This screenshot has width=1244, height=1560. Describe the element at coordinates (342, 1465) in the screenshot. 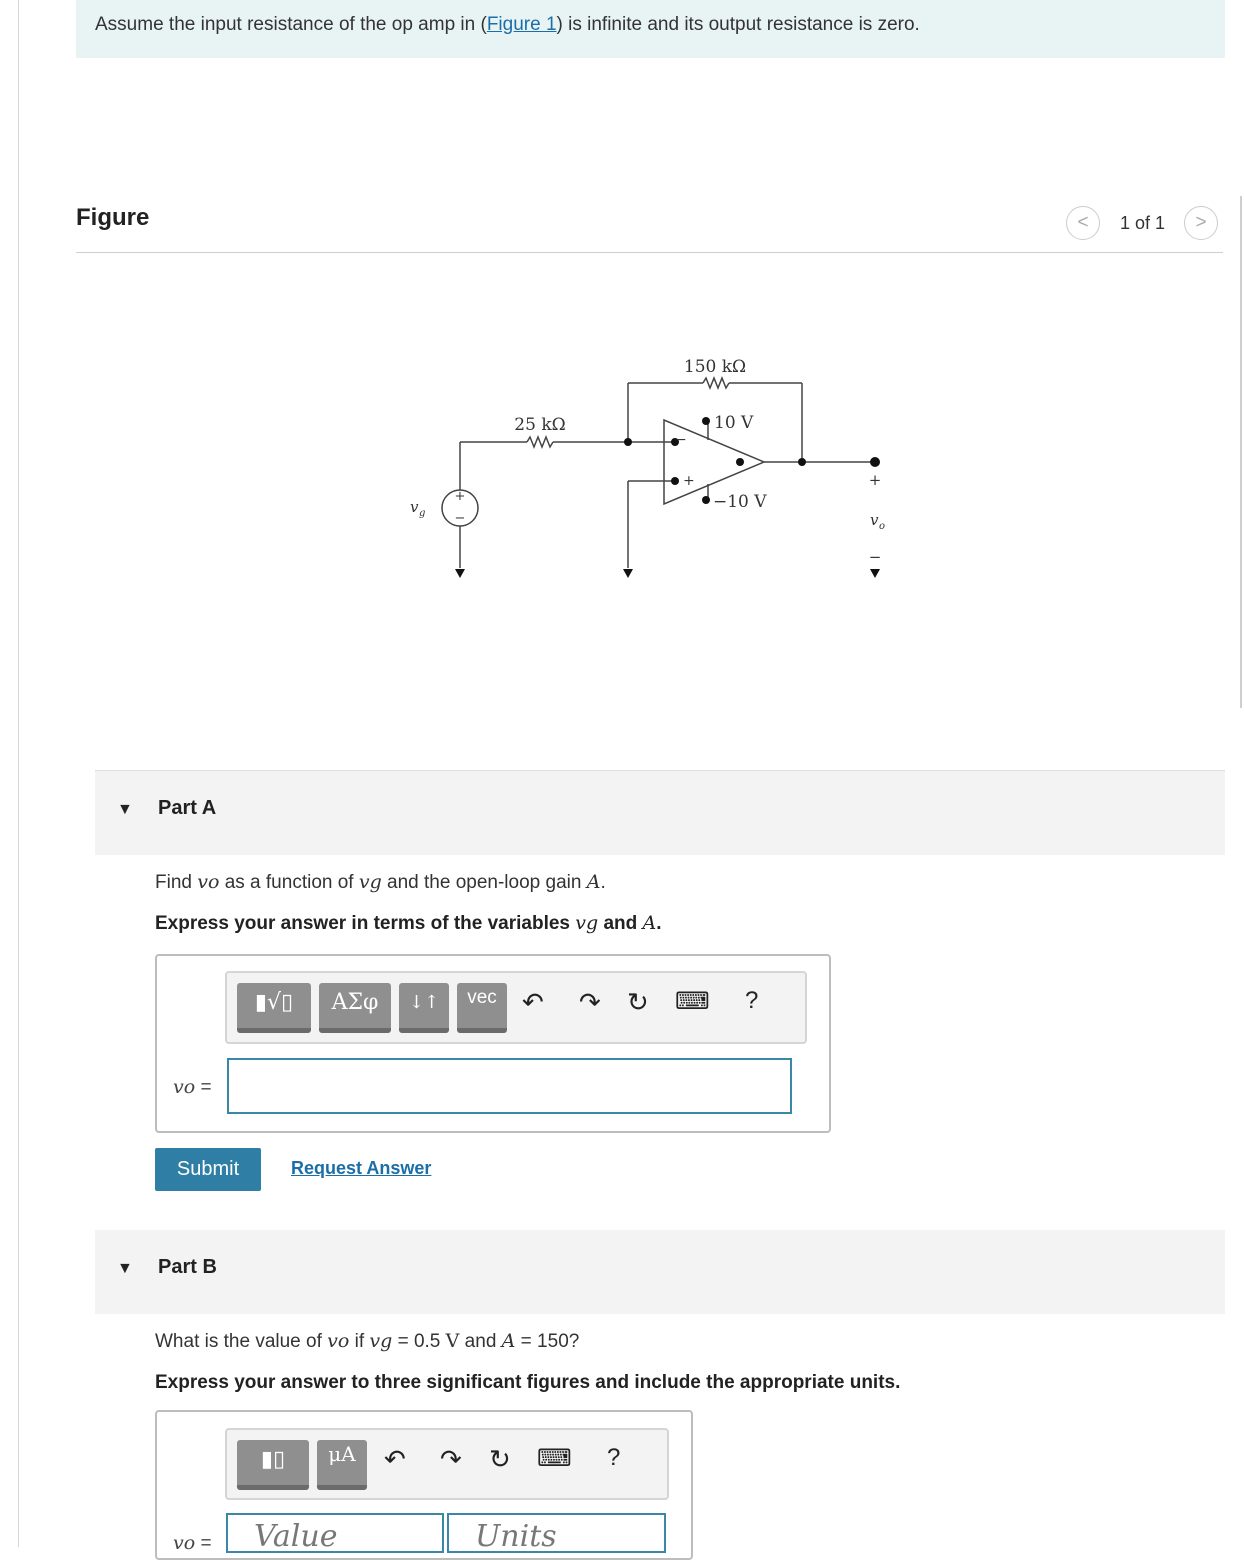

I see `units-button: μA` at that location.